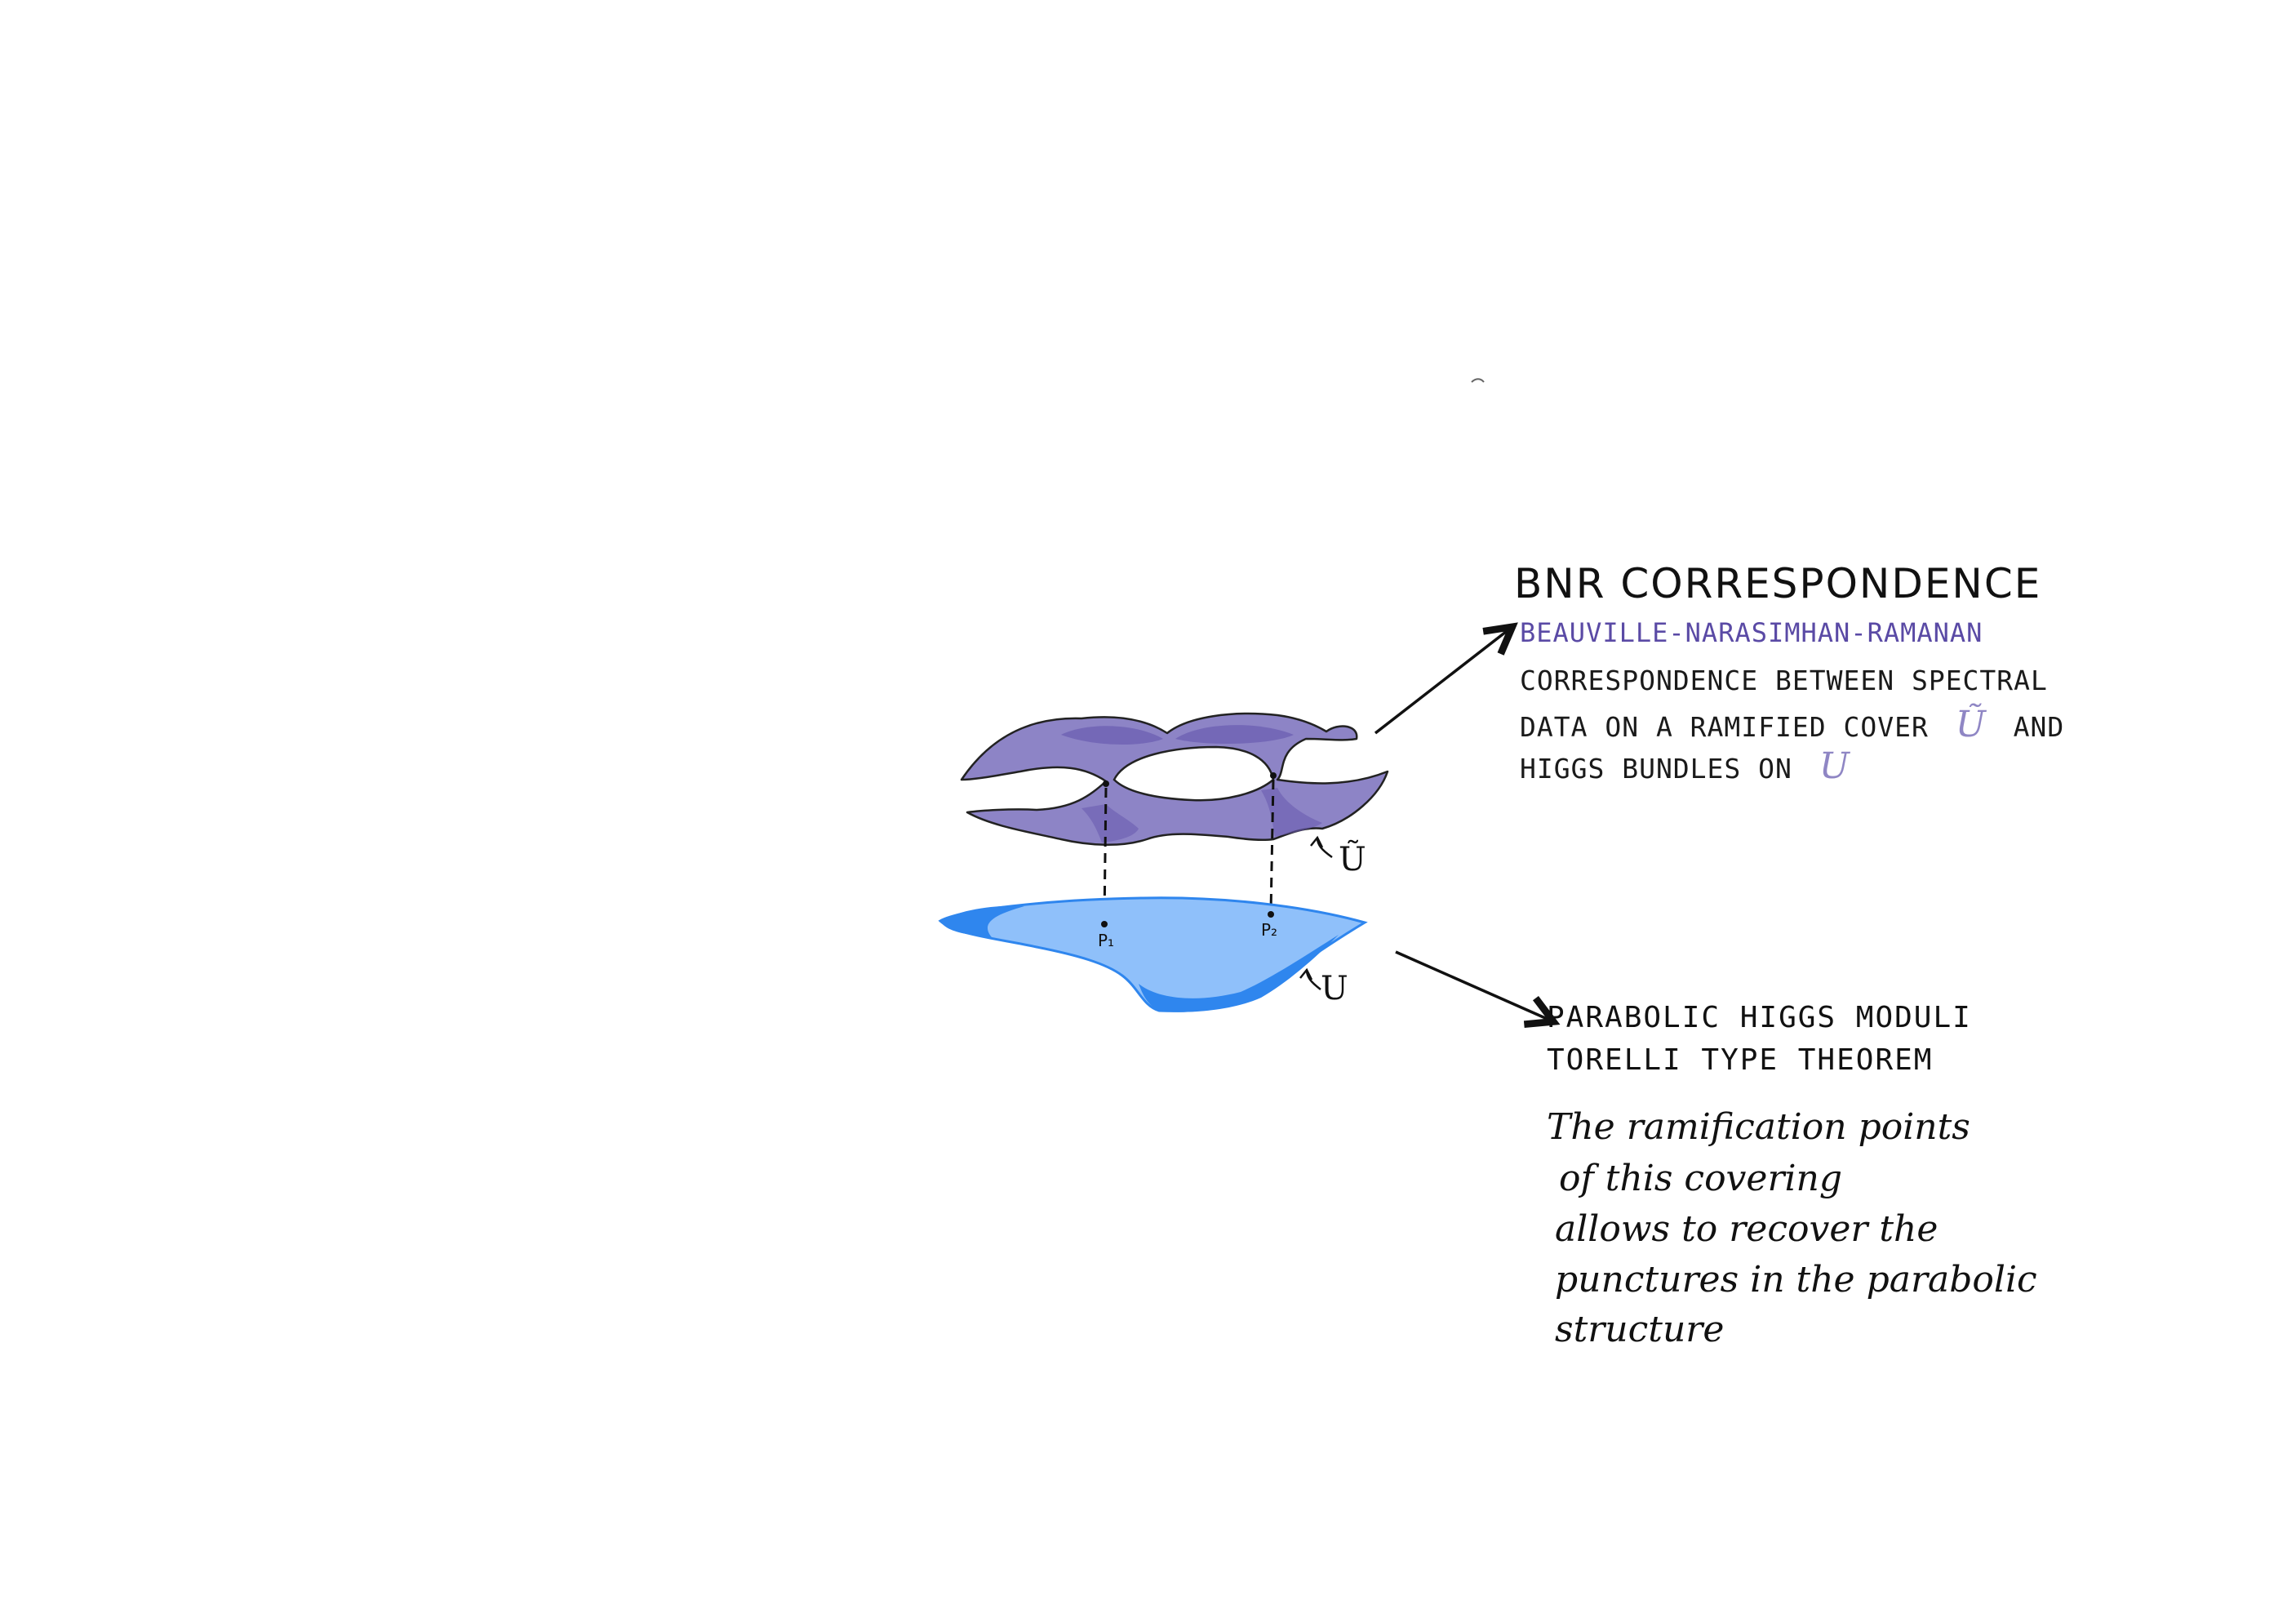 This screenshot has width=2296, height=1623. Describe the element at coordinates (1784, 680) in the screenshot. I see `description-line-1: CORRESPONDENCE BETWEEN SPECTRAL` at that location.